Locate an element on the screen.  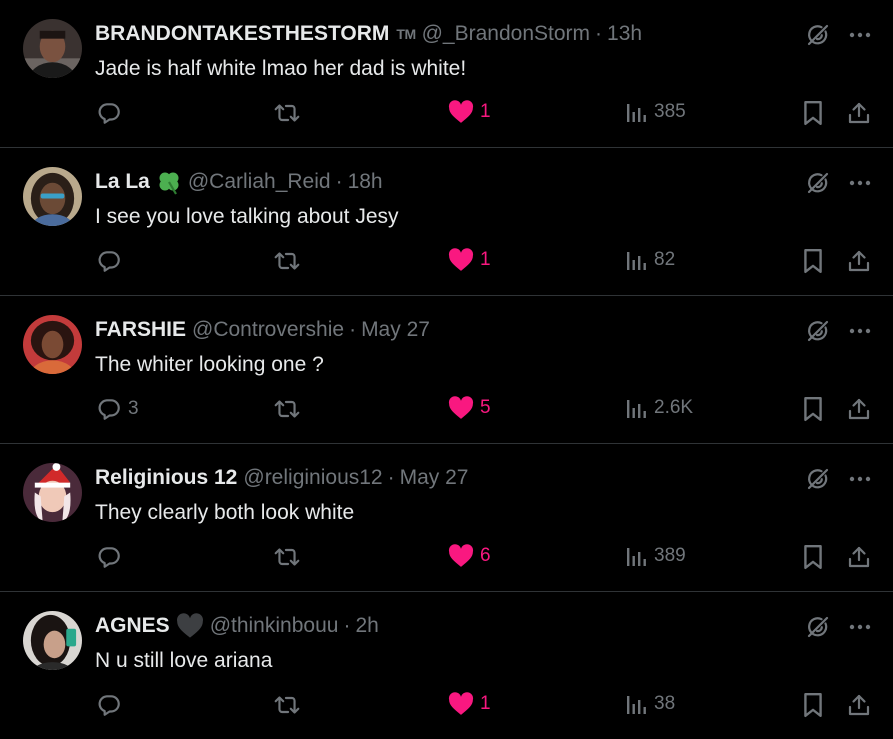
tweet-actions: 1 385 is located at coordinates (446, 116).